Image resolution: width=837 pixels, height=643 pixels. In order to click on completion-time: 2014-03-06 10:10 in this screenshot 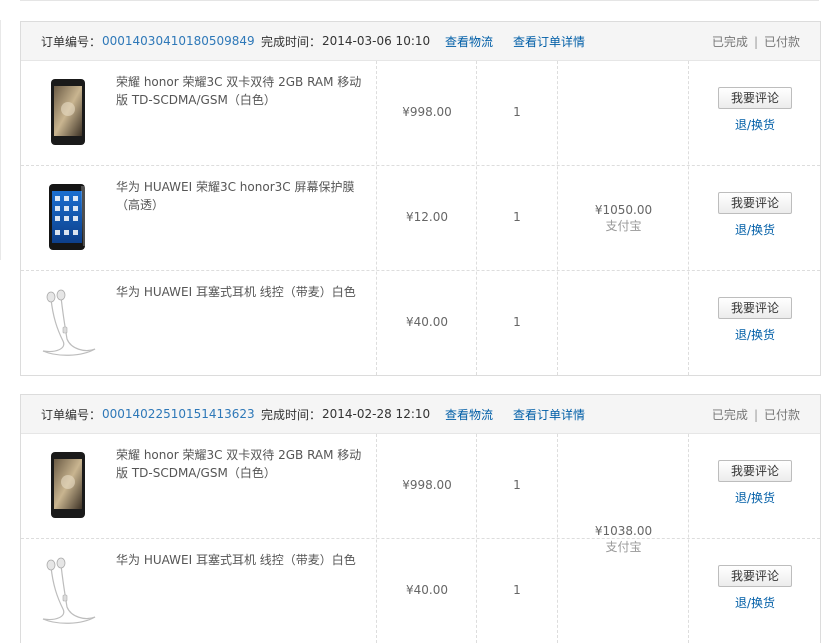, I will do `click(376, 41)`.